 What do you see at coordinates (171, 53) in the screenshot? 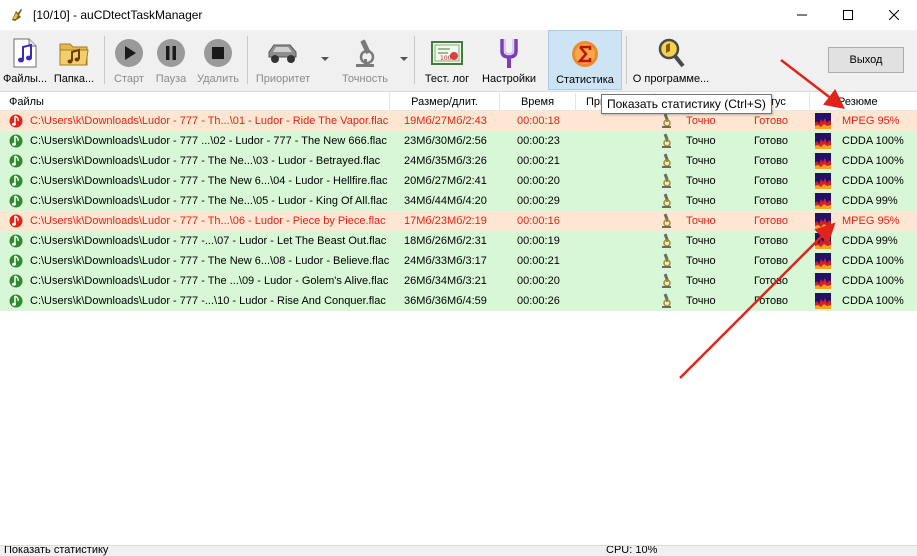
I see `pause-icon` at bounding box center [171, 53].